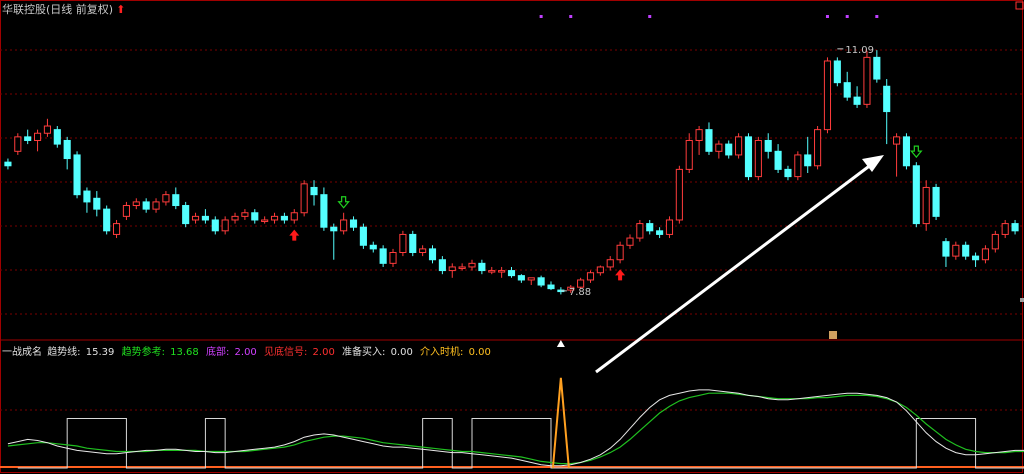 The height and width of the screenshot is (474, 1024). I want to click on corner-marker, so click(1019, 5).